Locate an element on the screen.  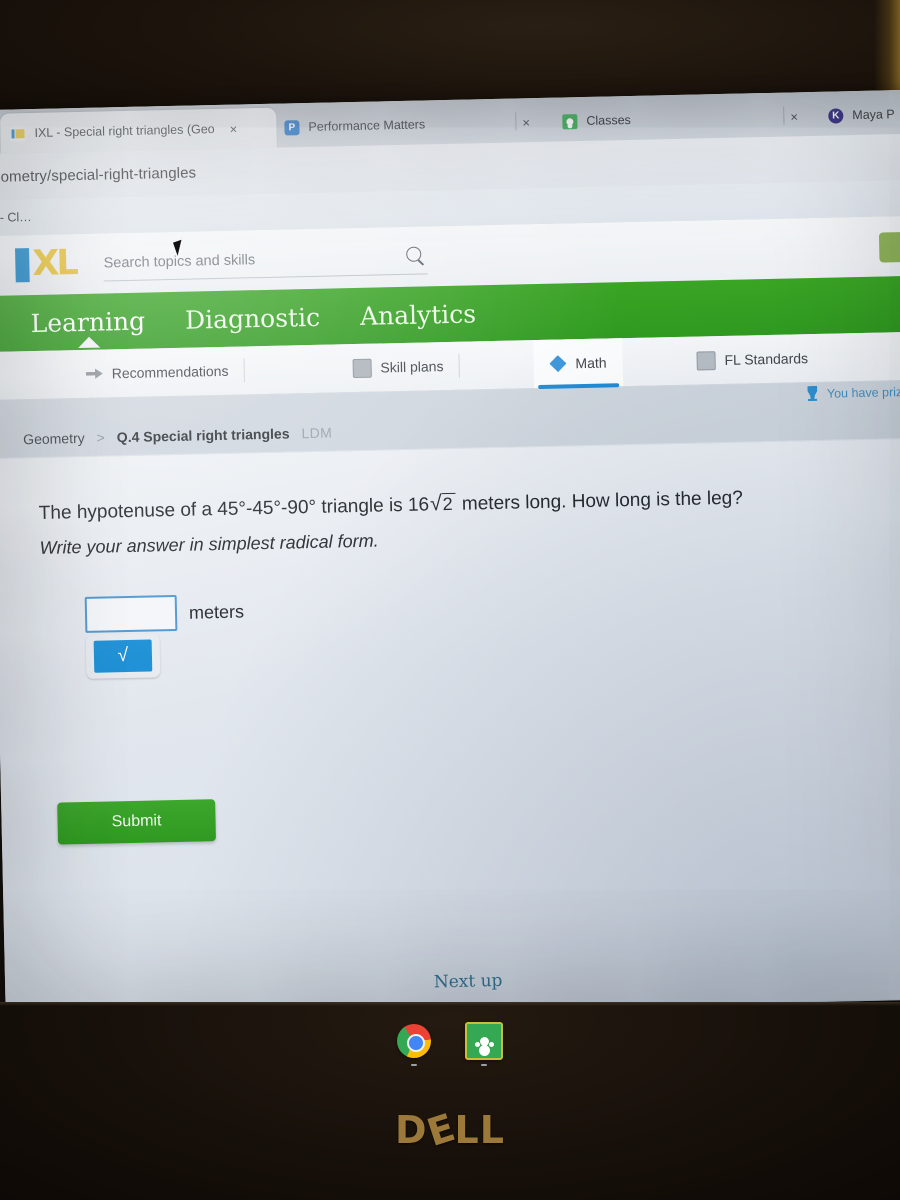
skill-plans-icon is located at coordinates (362, 368).